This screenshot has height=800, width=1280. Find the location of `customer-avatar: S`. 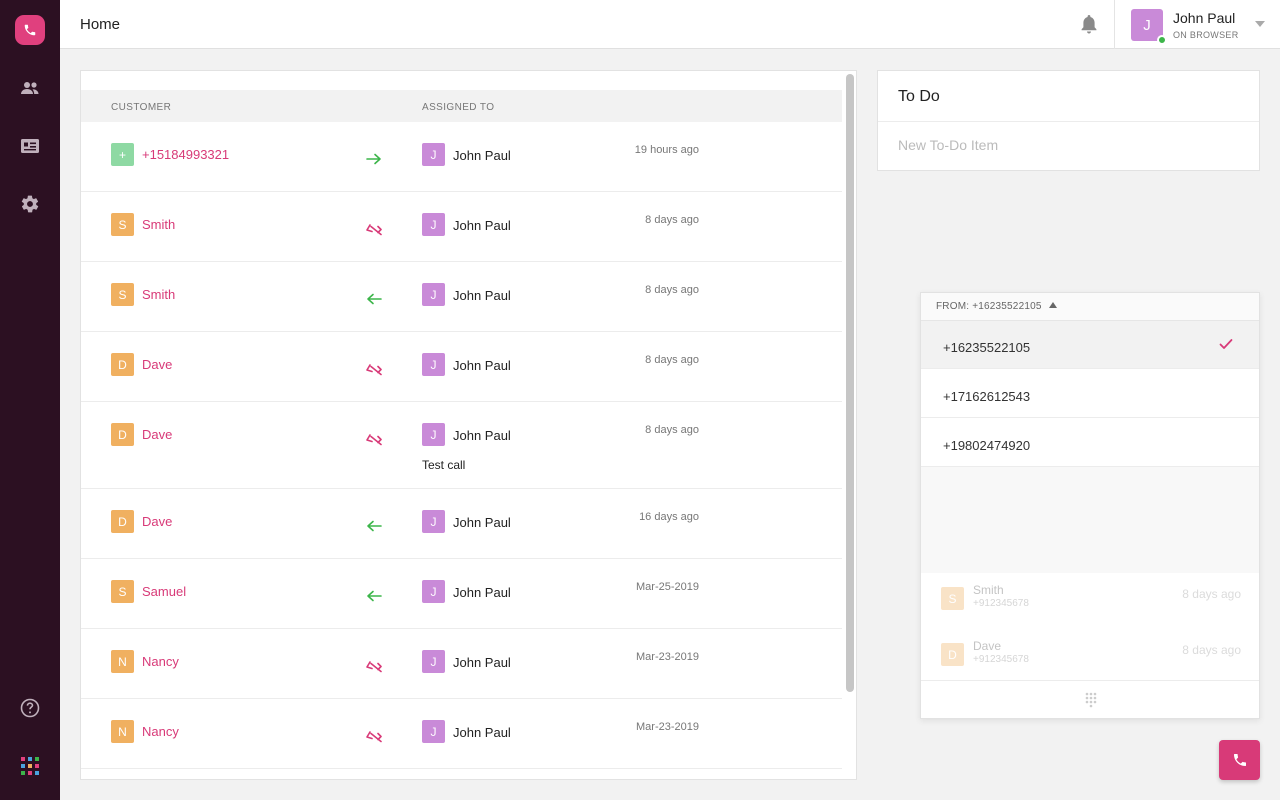

customer-avatar: S is located at coordinates (122, 294).